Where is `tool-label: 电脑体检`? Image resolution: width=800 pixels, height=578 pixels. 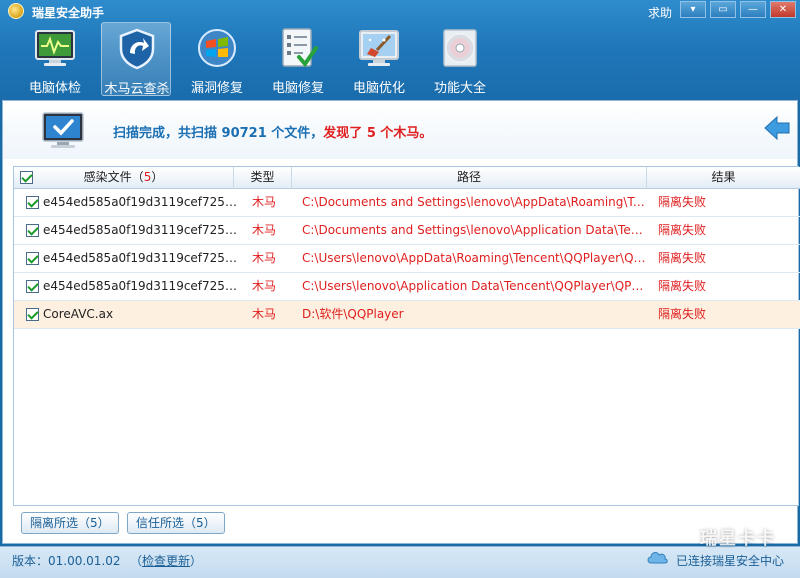
tool-label: 电脑体检 is located at coordinates (54, 88).